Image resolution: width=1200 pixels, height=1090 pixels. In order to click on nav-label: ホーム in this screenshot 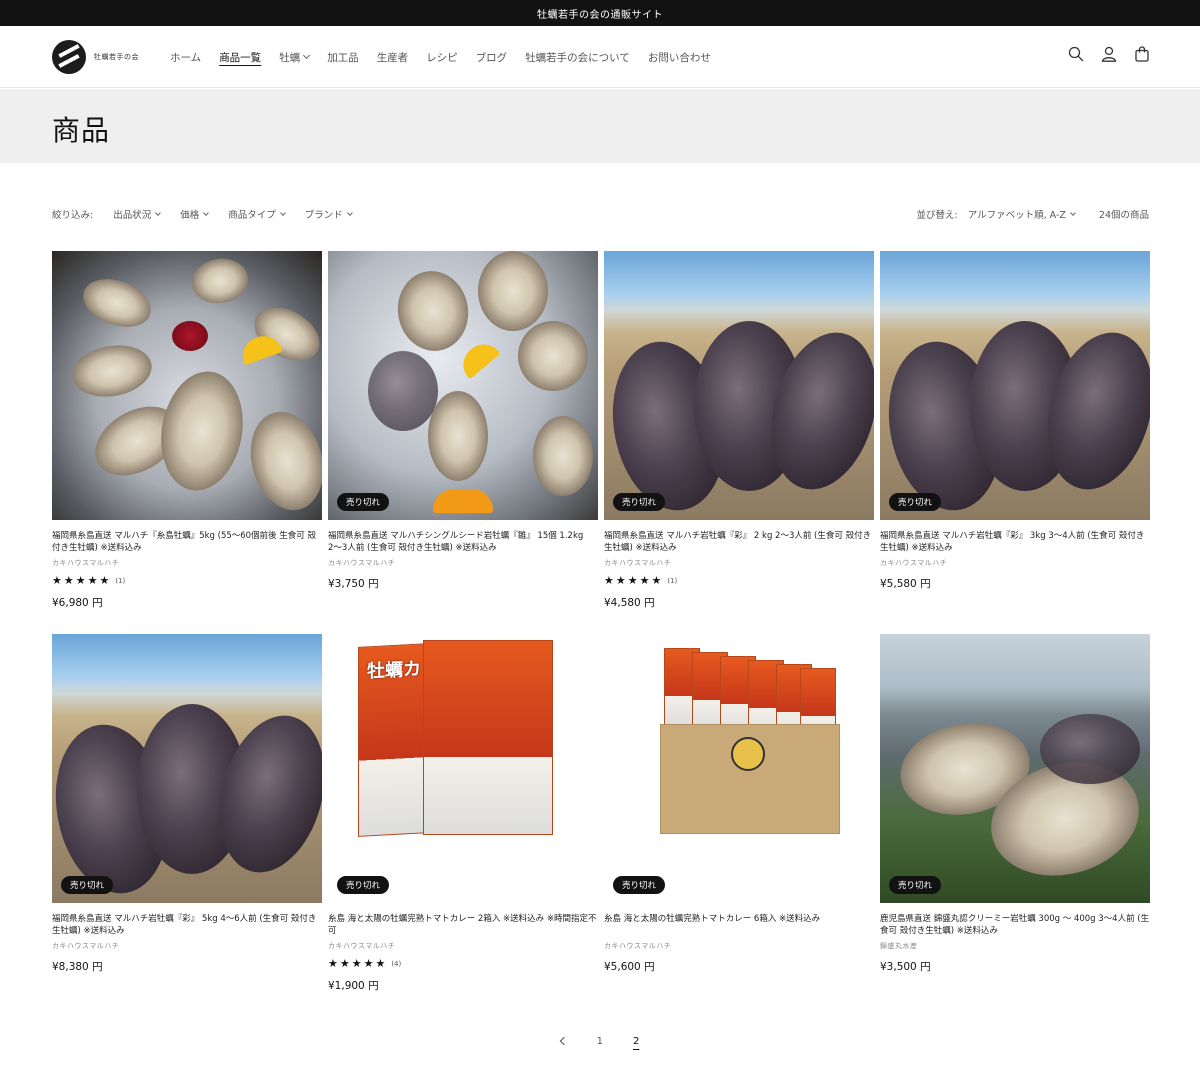, I will do `click(186, 57)`.